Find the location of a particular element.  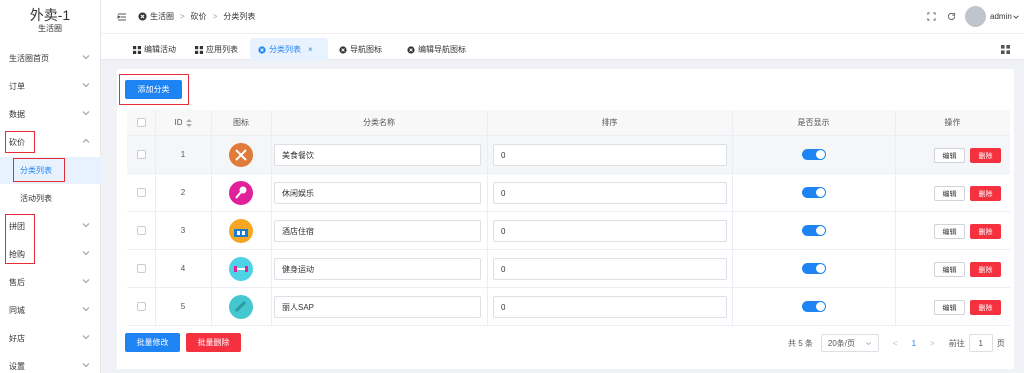

category-name-input: 健身运动 is located at coordinates (377, 269).